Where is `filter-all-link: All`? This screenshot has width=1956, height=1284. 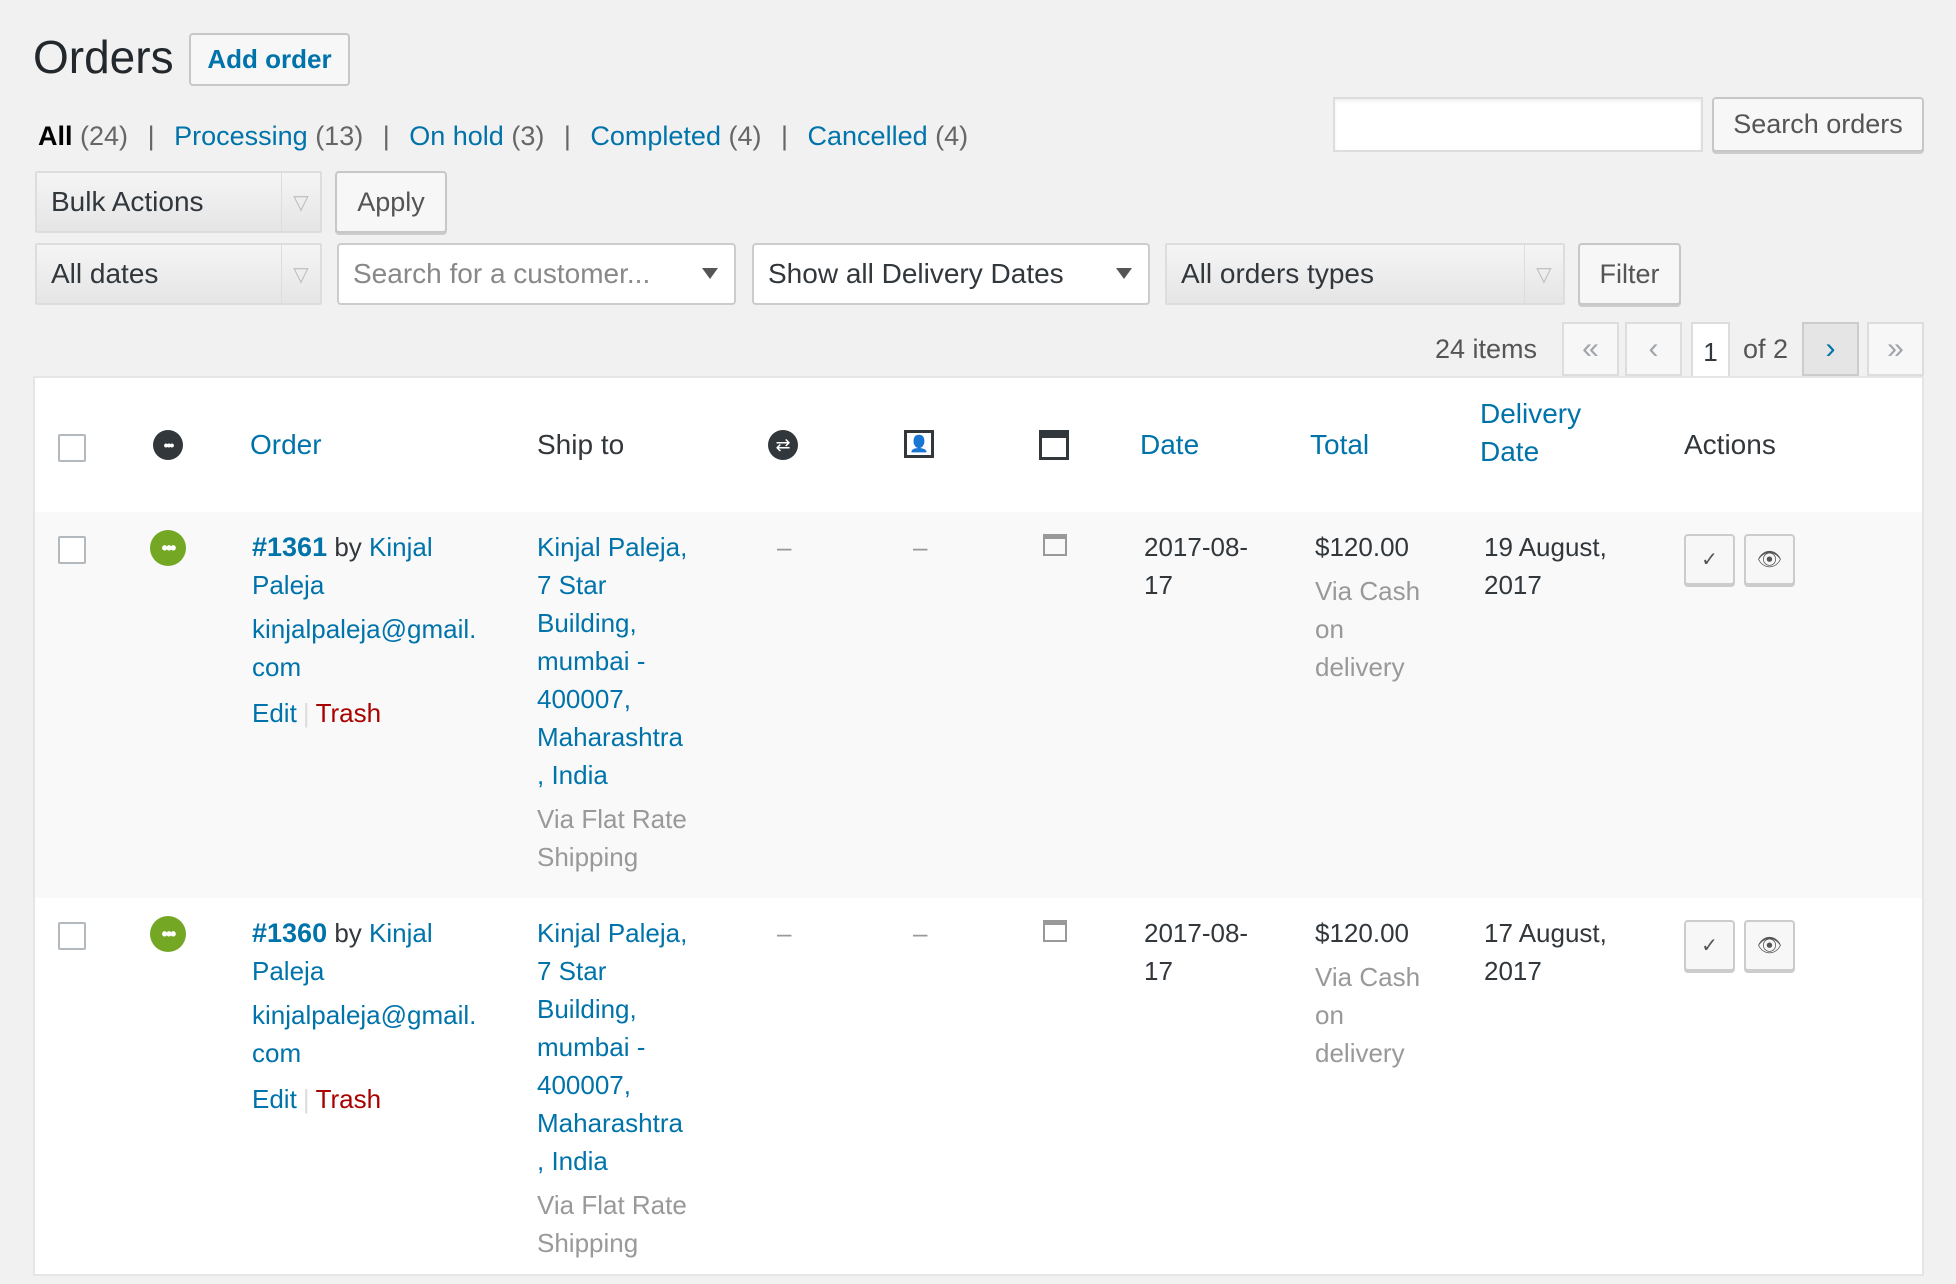
filter-all-link: All is located at coordinates (55, 136).